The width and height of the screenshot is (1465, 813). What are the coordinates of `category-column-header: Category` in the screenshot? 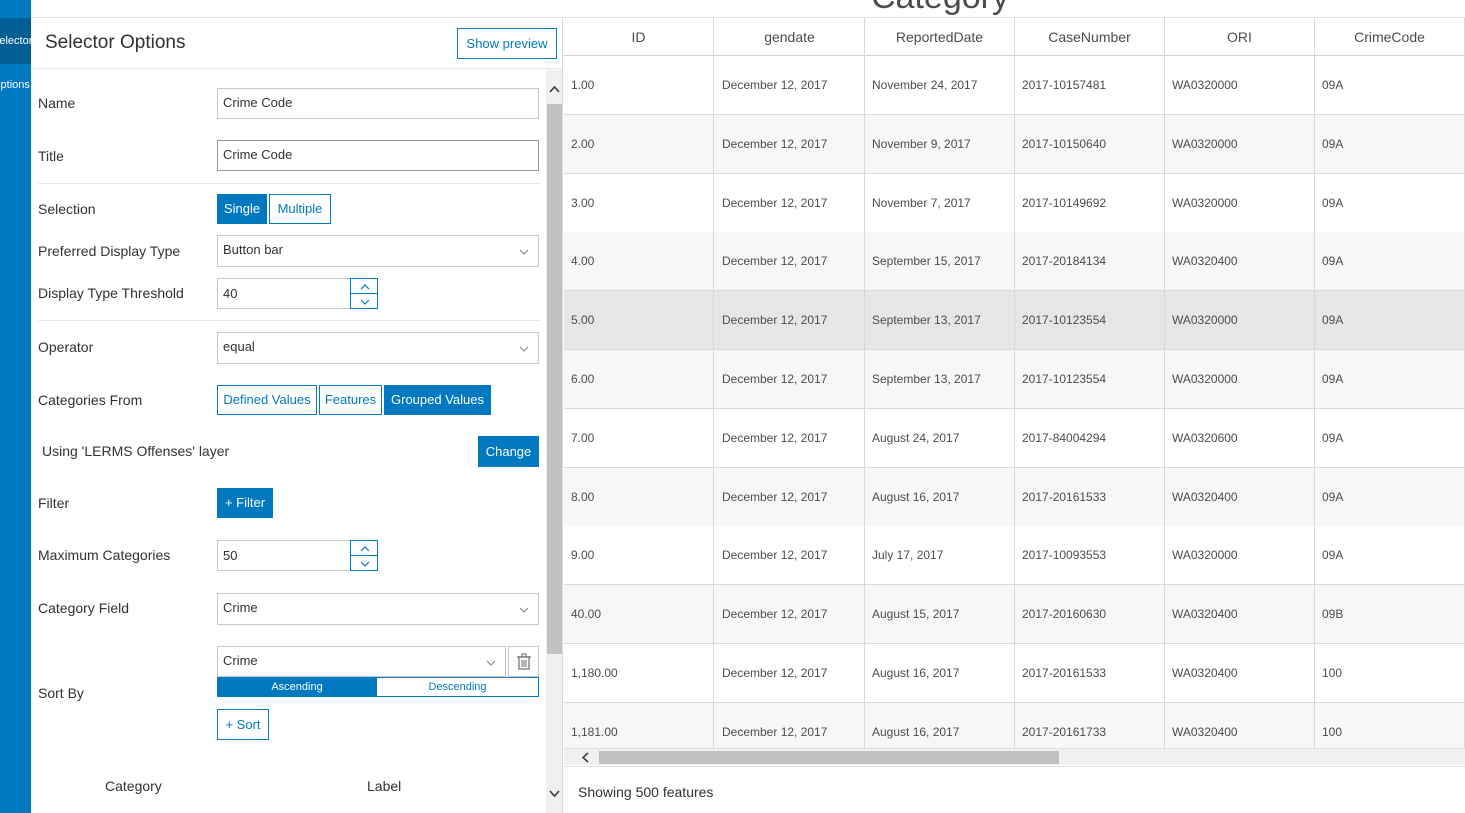 It's located at (133, 786).